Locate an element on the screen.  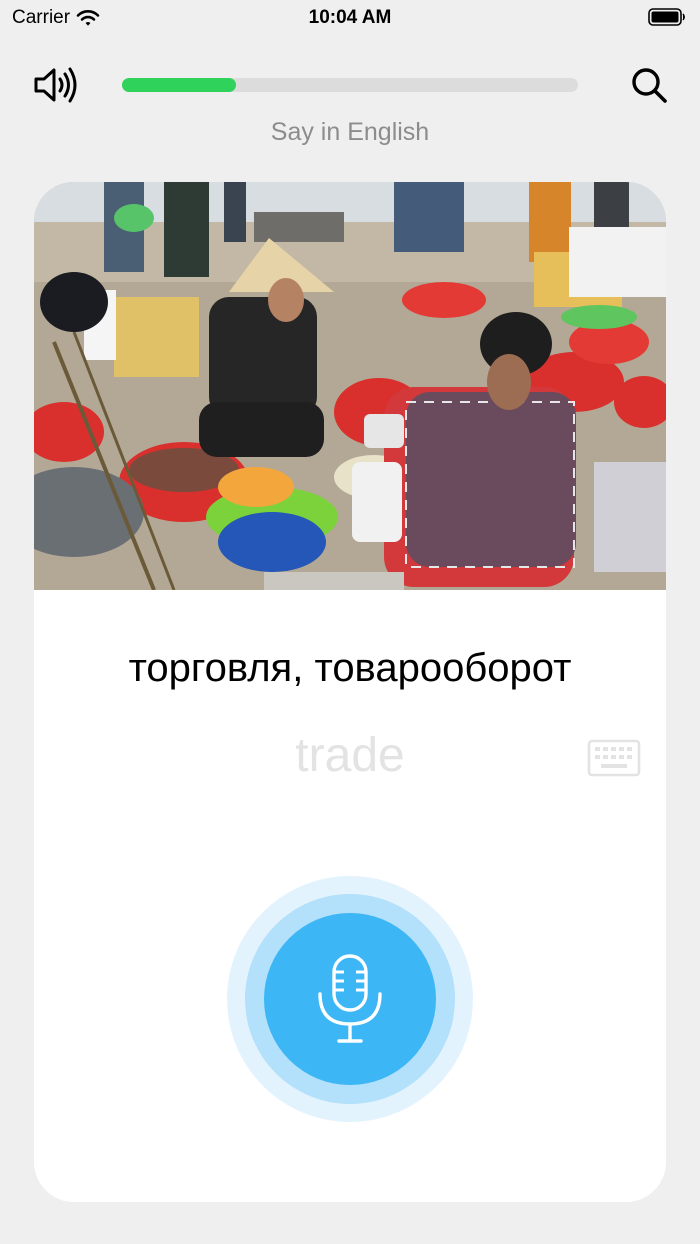
search-icon is located at coordinates (649, 85).